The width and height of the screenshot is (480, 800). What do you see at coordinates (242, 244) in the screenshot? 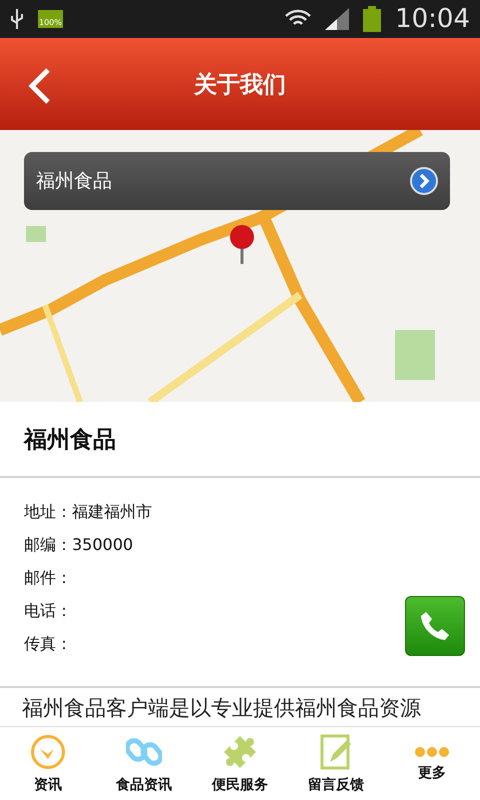
I see `map-pin-icon` at bounding box center [242, 244].